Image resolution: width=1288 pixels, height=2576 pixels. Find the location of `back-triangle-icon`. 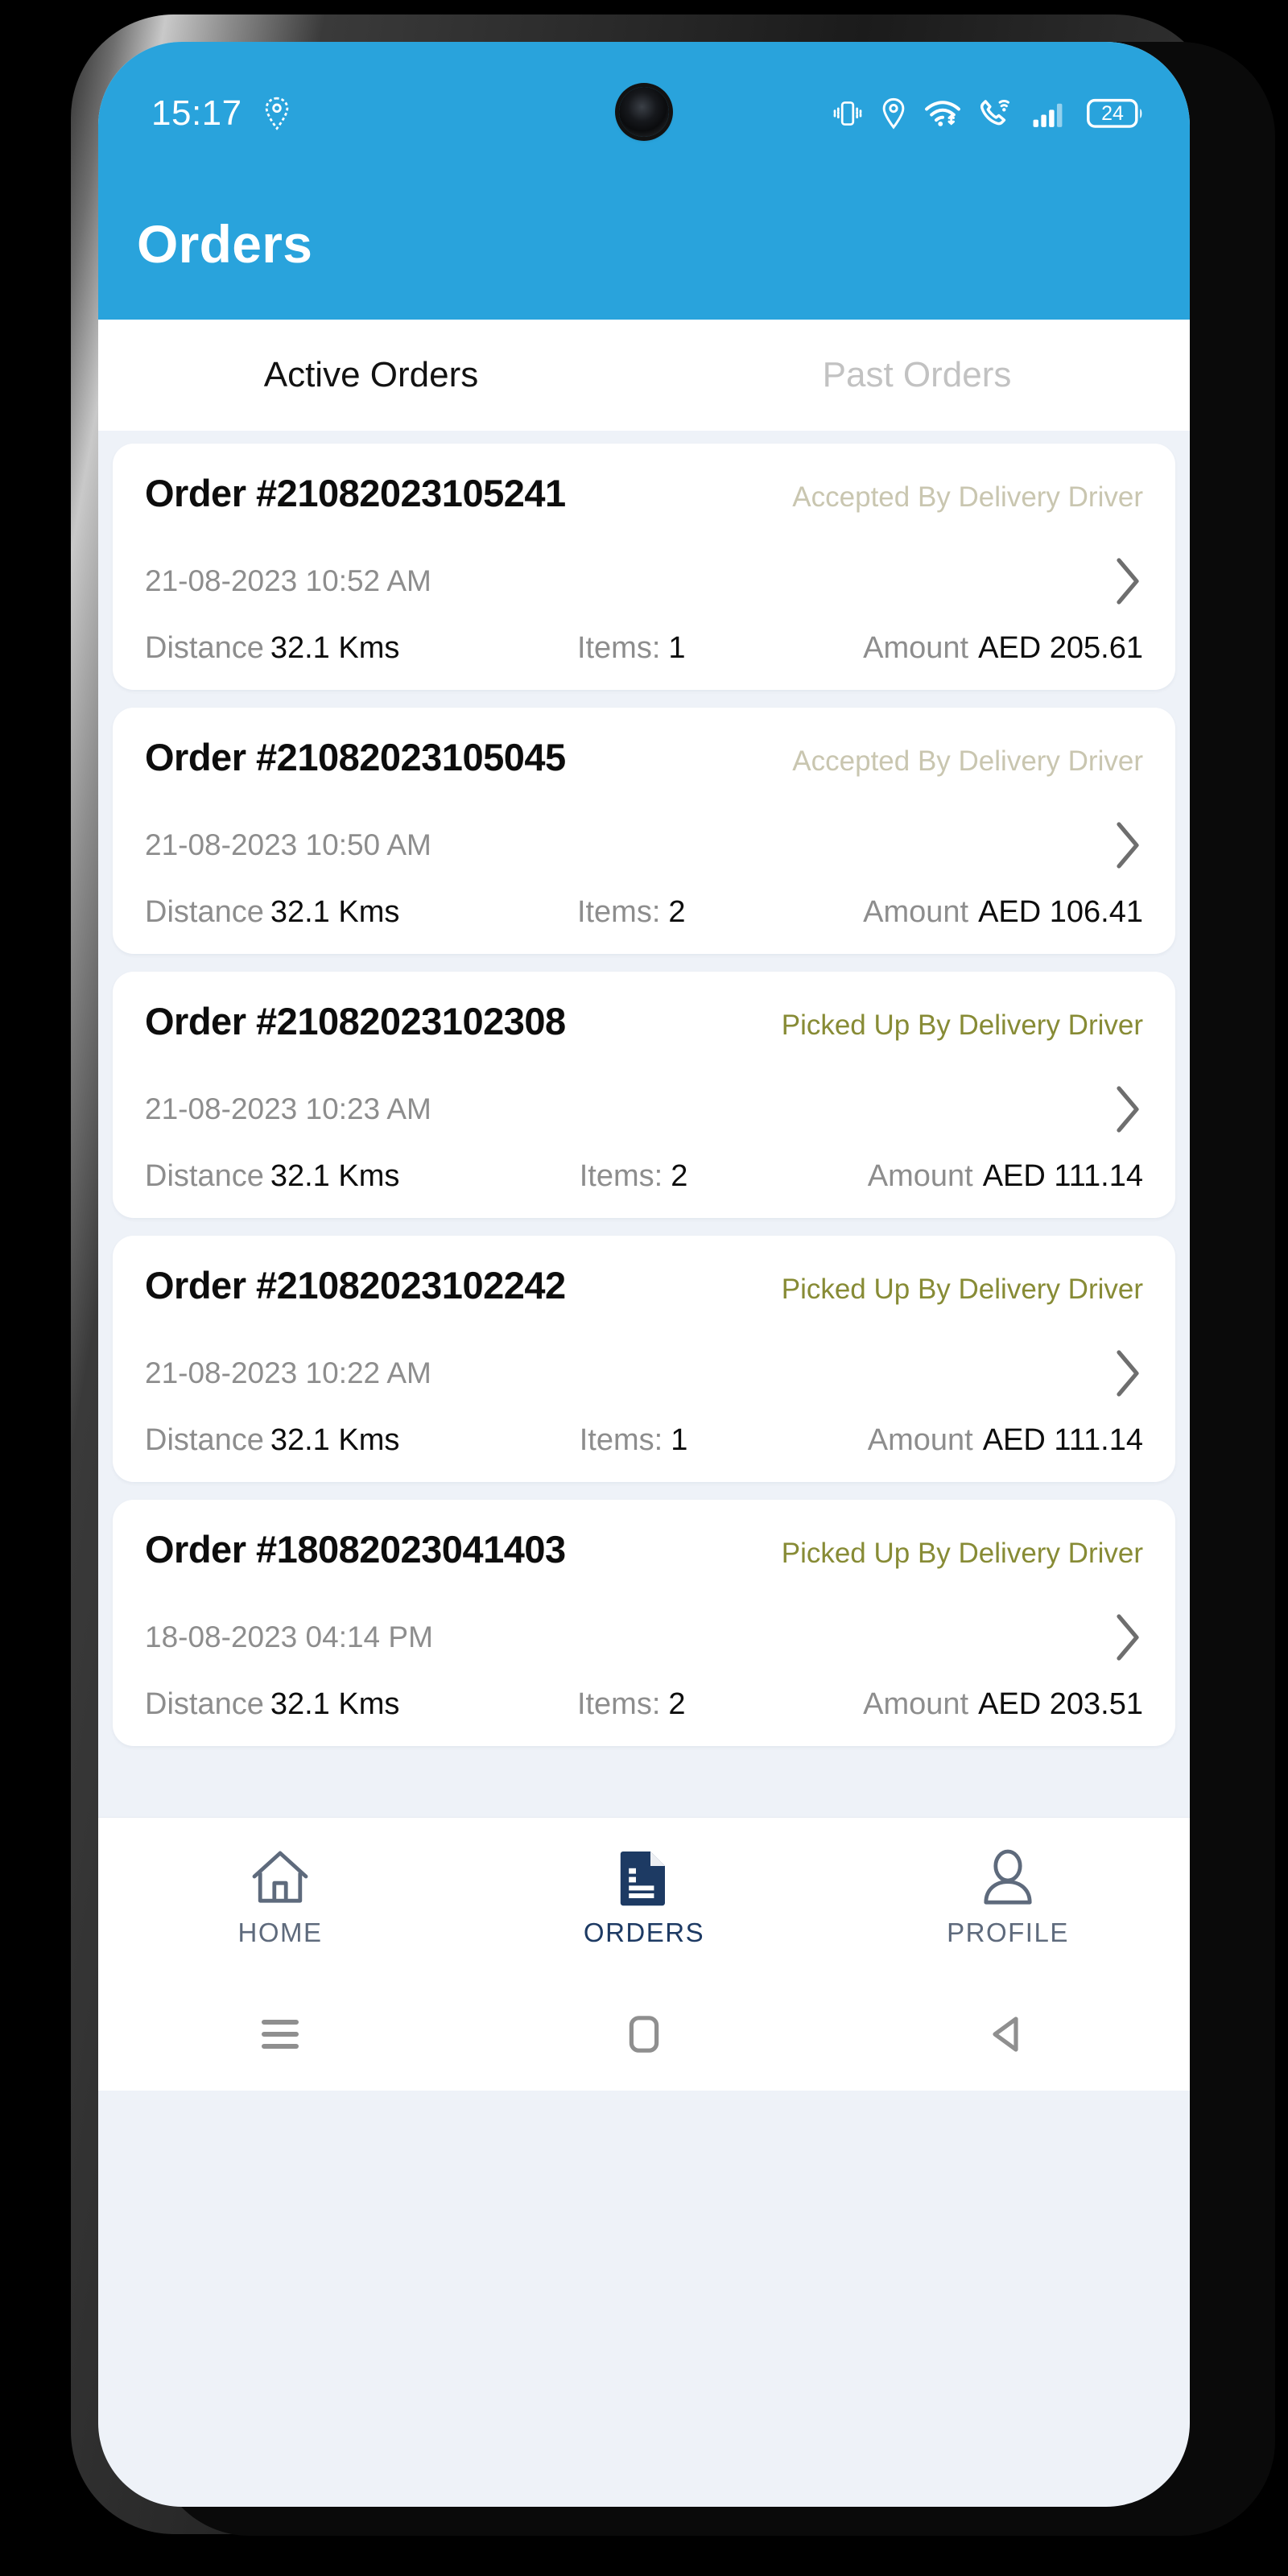

back-triangle-icon is located at coordinates (1006, 2034).